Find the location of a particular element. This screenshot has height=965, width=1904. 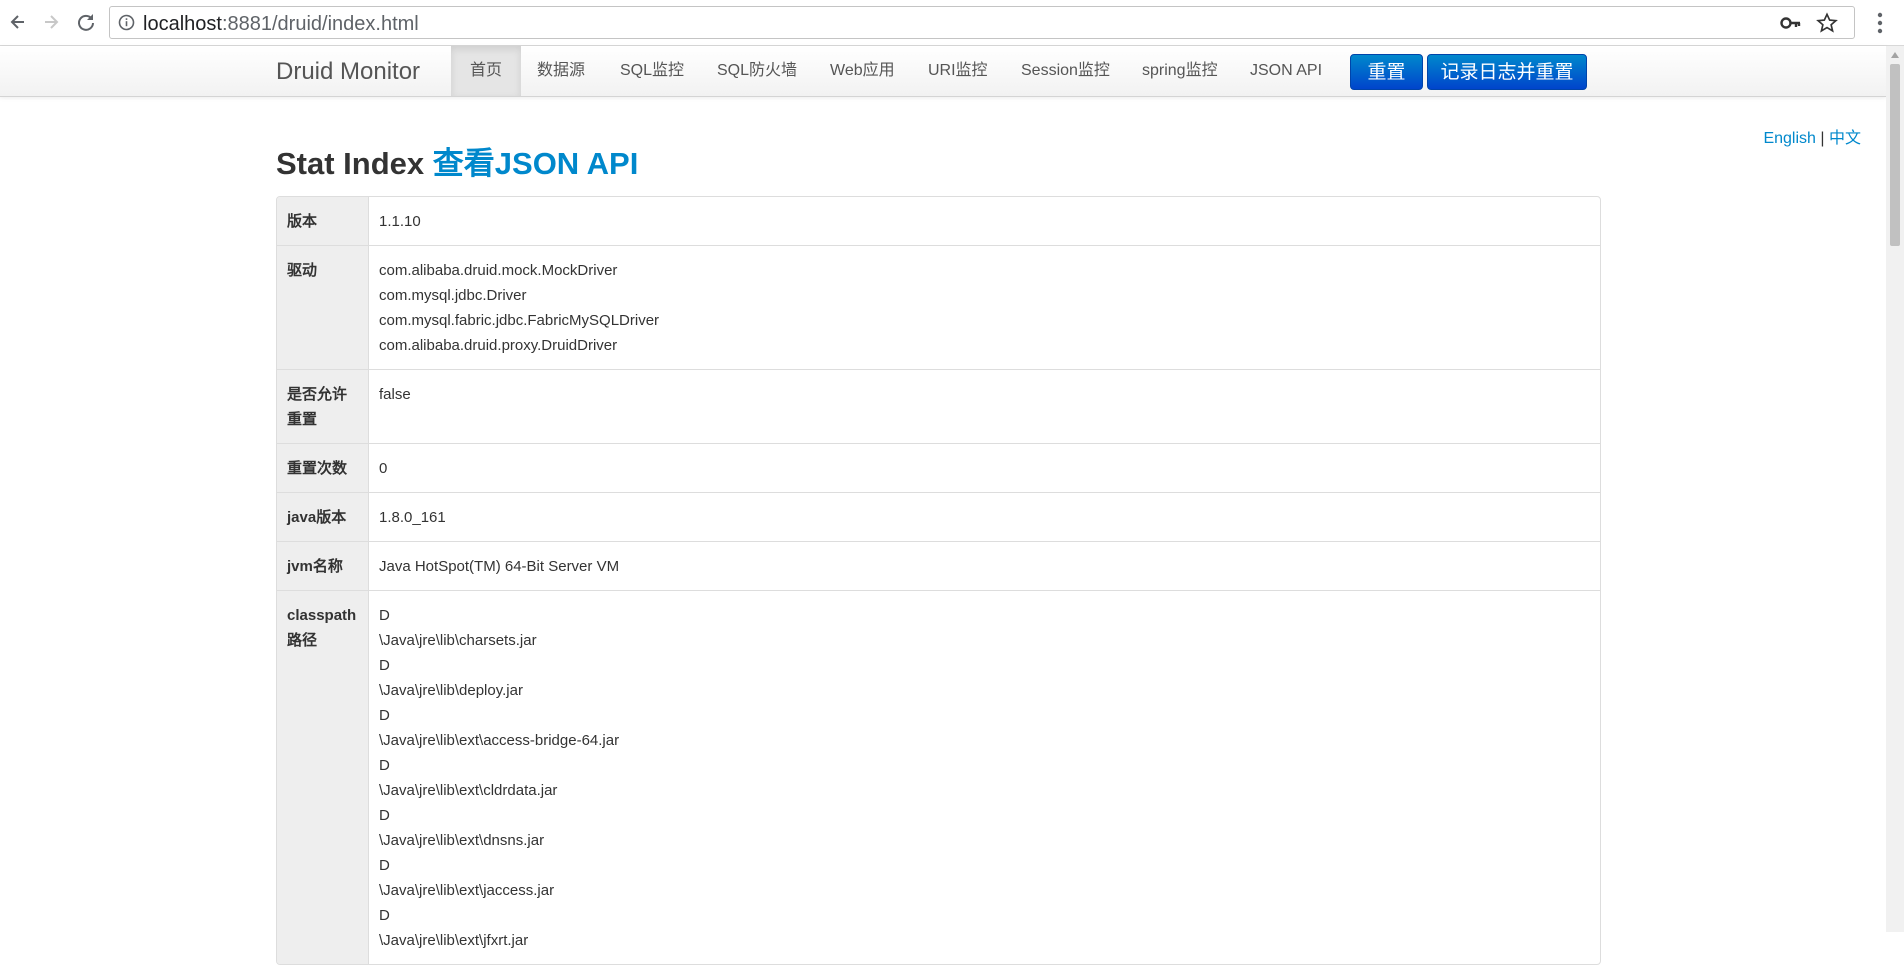

value-line: false is located at coordinates (395, 394).